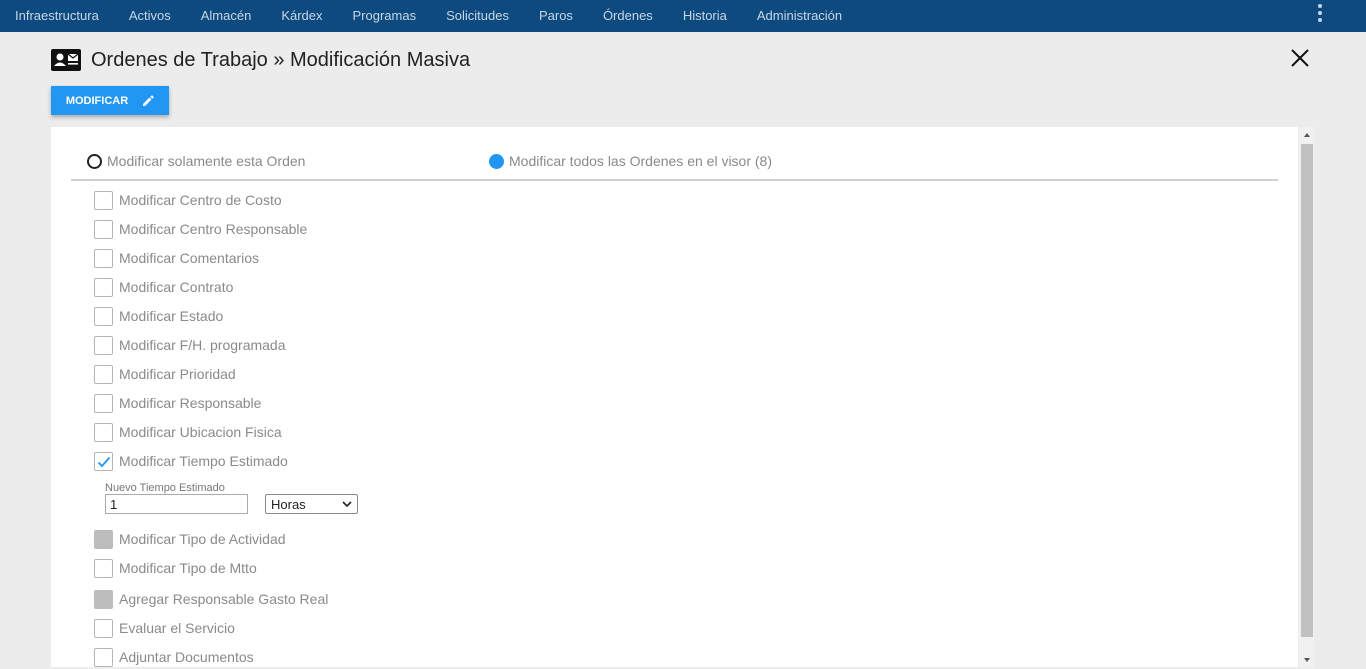  What do you see at coordinates (477, 16) in the screenshot?
I see `nav-item-solicitudes: Solicitudes` at bounding box center [477, 16].